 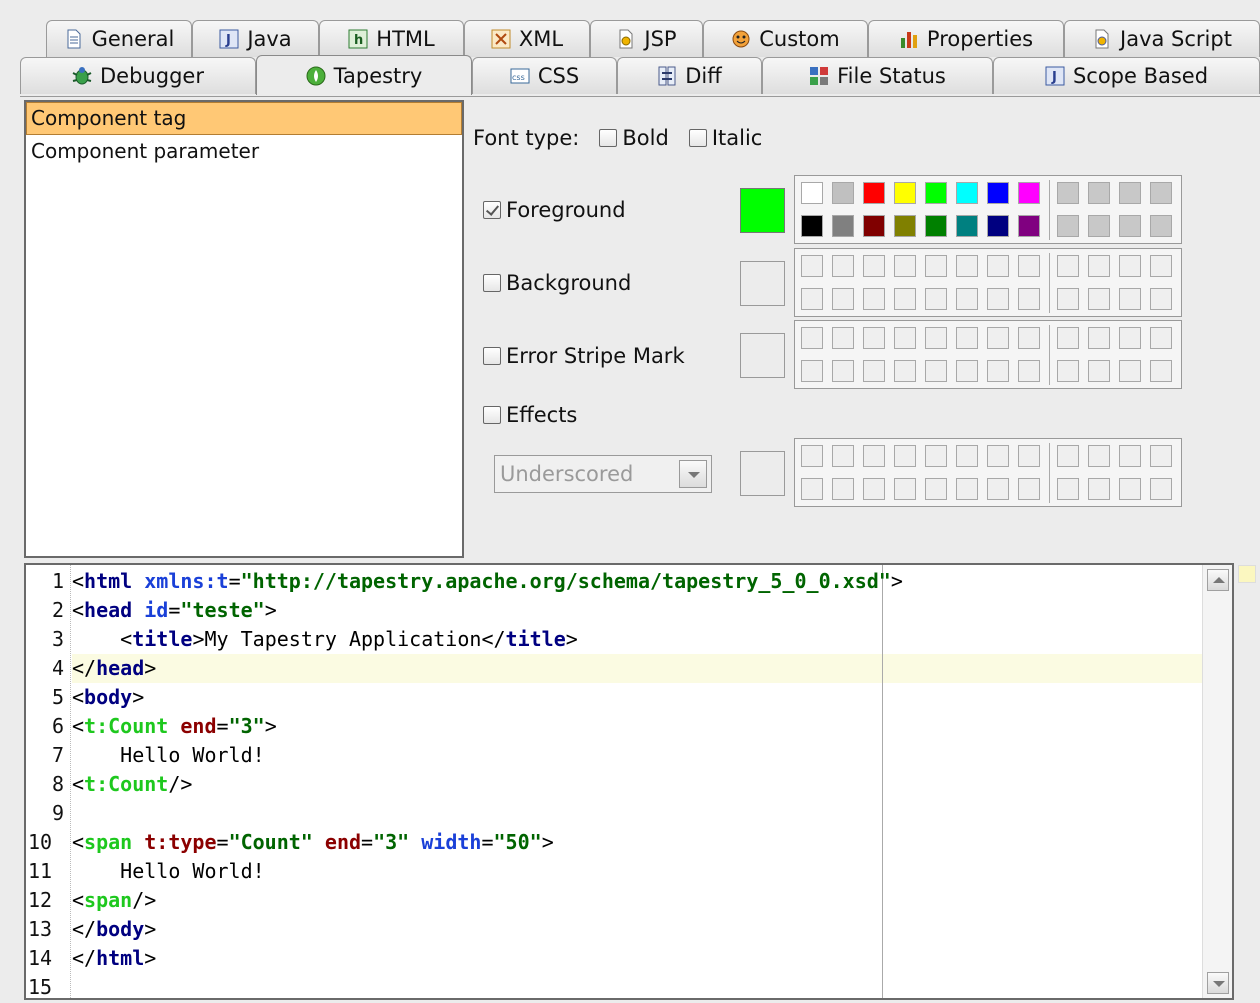 What do you see at coordinates (646, 38) in the screenshot?
I see `tab-jsp: JSP` at bounding box center [646, 38].